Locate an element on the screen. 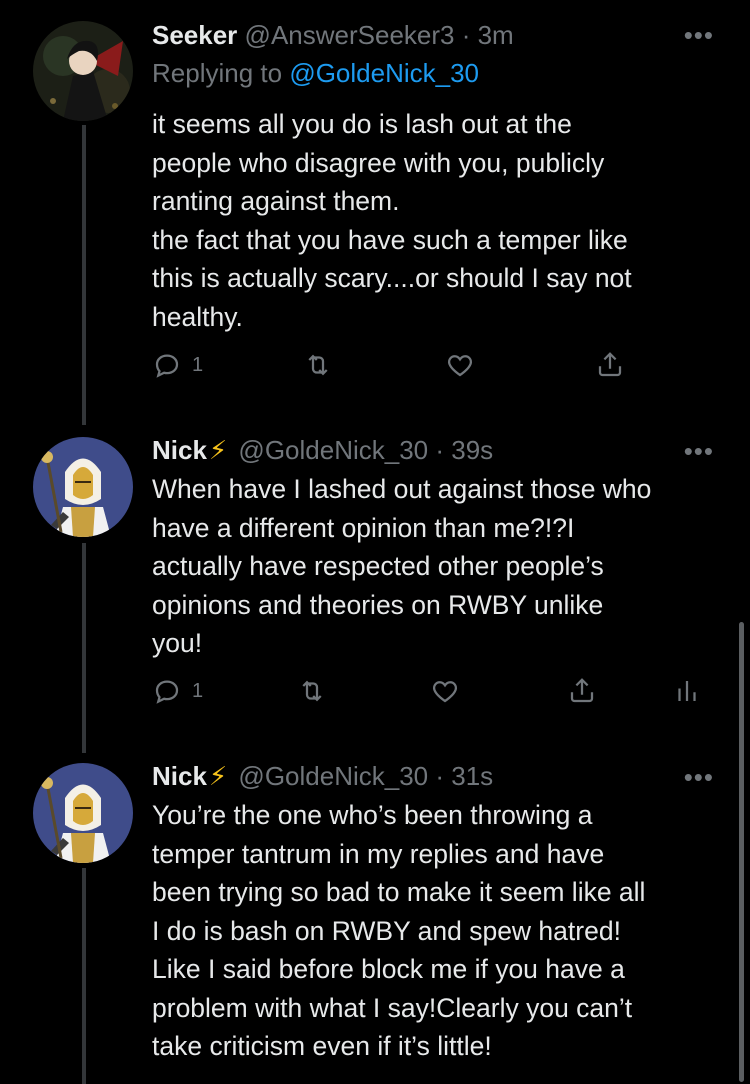 The width and height of the screenshot is (750, 1084). mention-link: @GoldeNick_30 is located at coordinates (384, 73).